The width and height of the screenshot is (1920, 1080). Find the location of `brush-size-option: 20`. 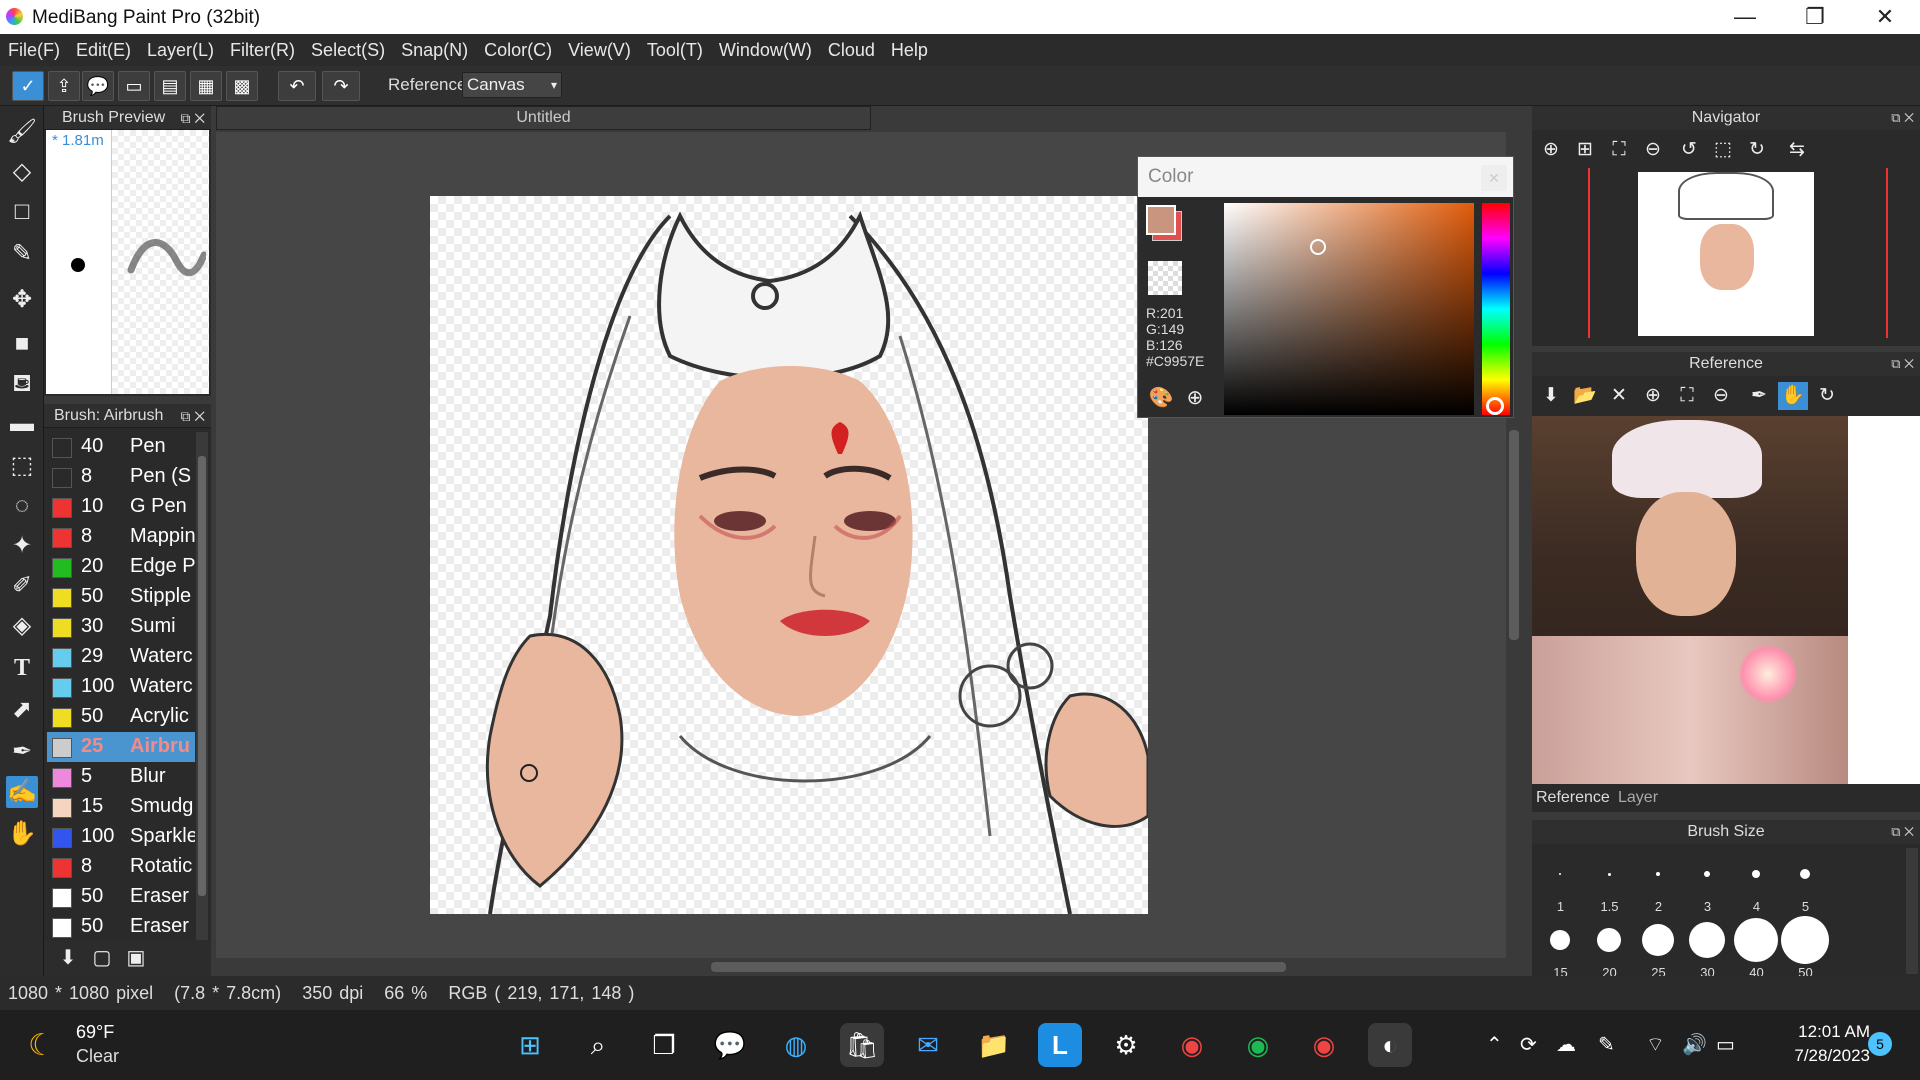

brush-size-option: 20 is located at coordinates (1609, 949).